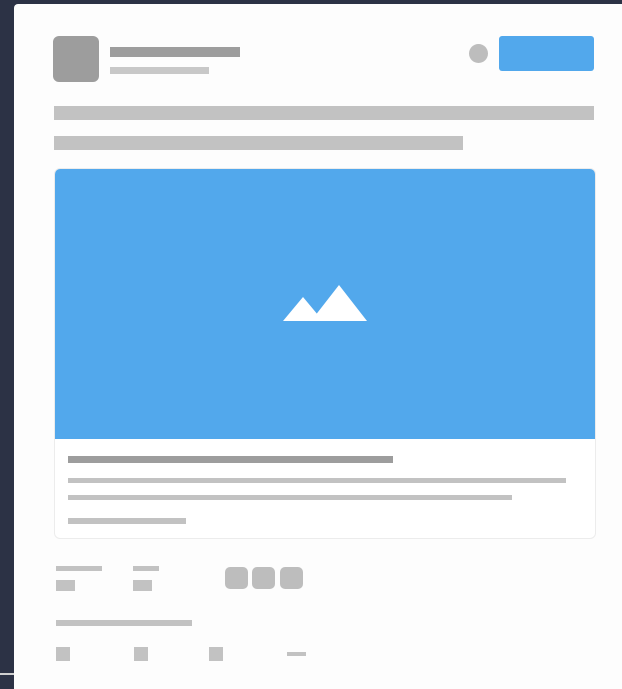 Image resolution: width=622 pixels, height=689 pixels. What do you see at coordinates (175, 52) in the screenshot?
I see `author-name-placeholder` at bounding box center [175, 52].